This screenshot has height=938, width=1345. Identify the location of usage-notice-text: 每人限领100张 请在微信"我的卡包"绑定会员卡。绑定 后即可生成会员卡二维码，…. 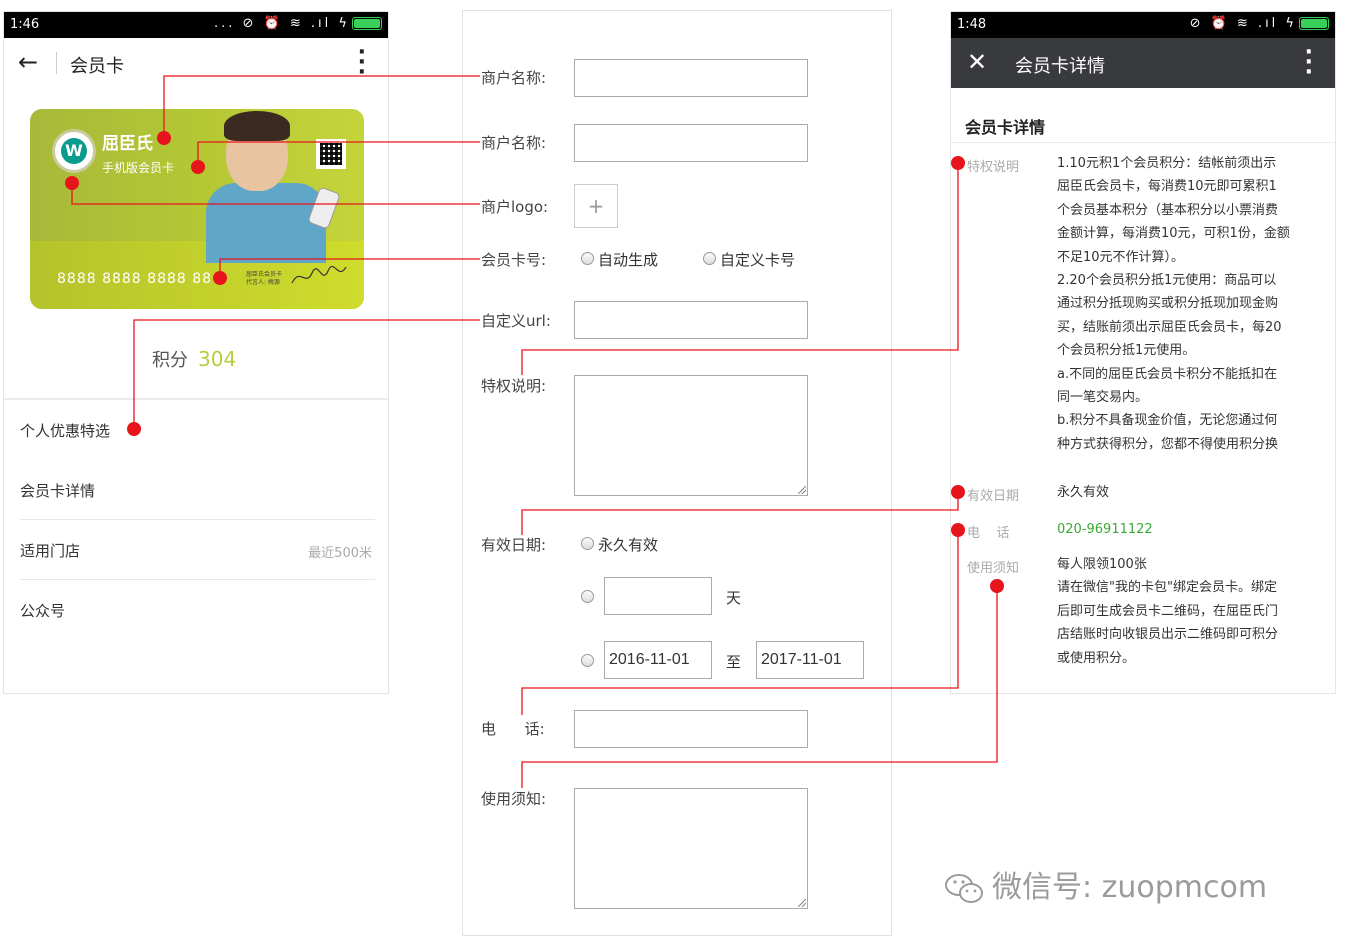
(1188, 611).